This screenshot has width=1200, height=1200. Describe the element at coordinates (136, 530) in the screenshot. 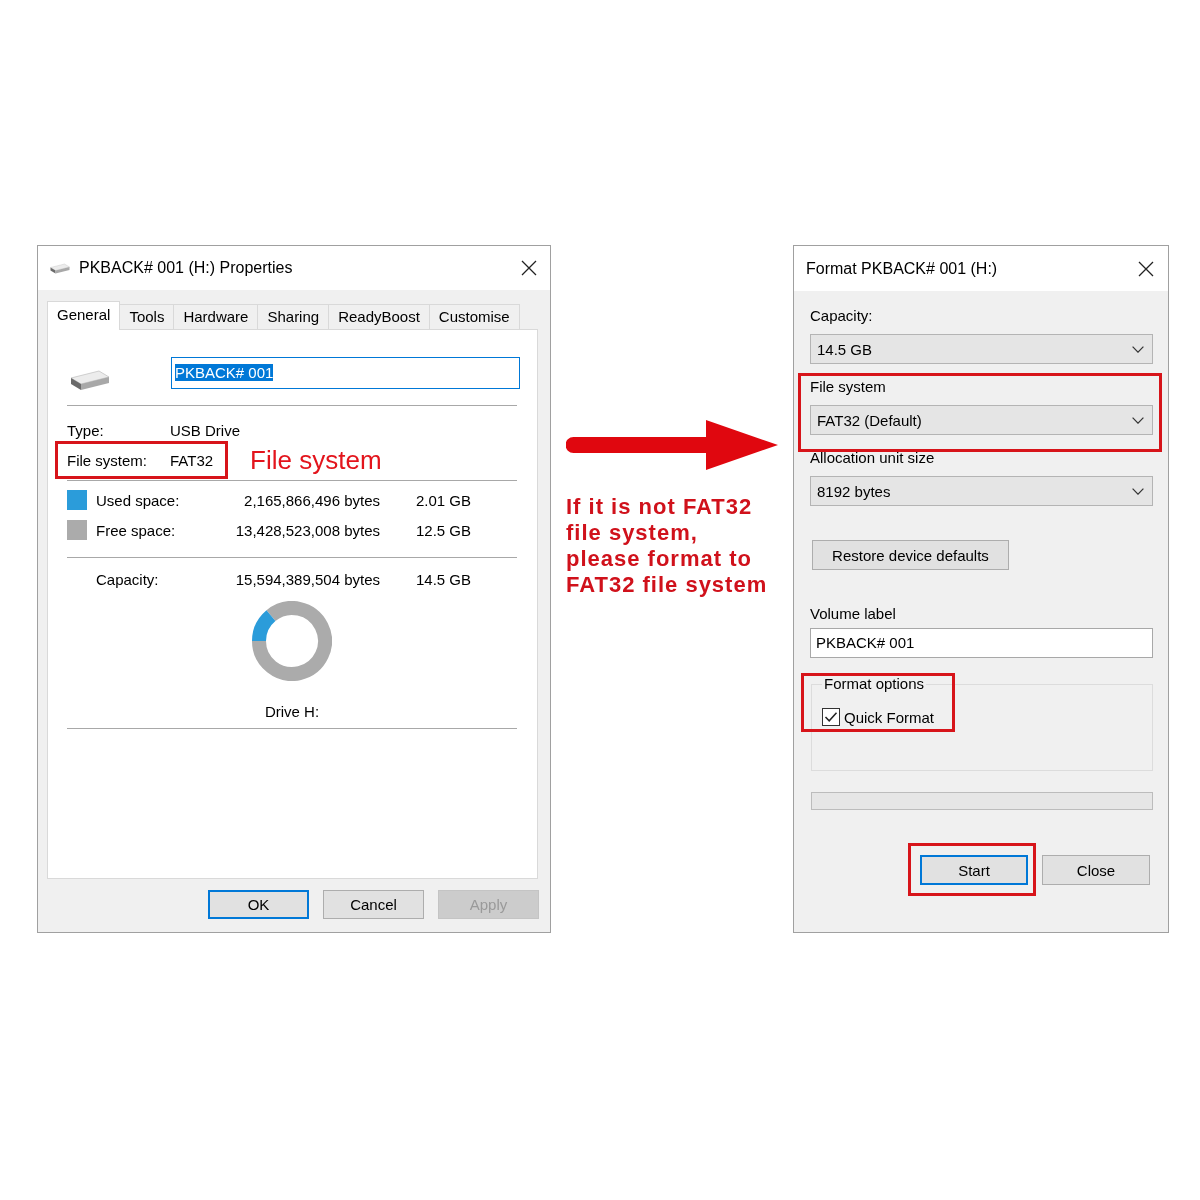

I see `legend-label: Free space:` at that location.